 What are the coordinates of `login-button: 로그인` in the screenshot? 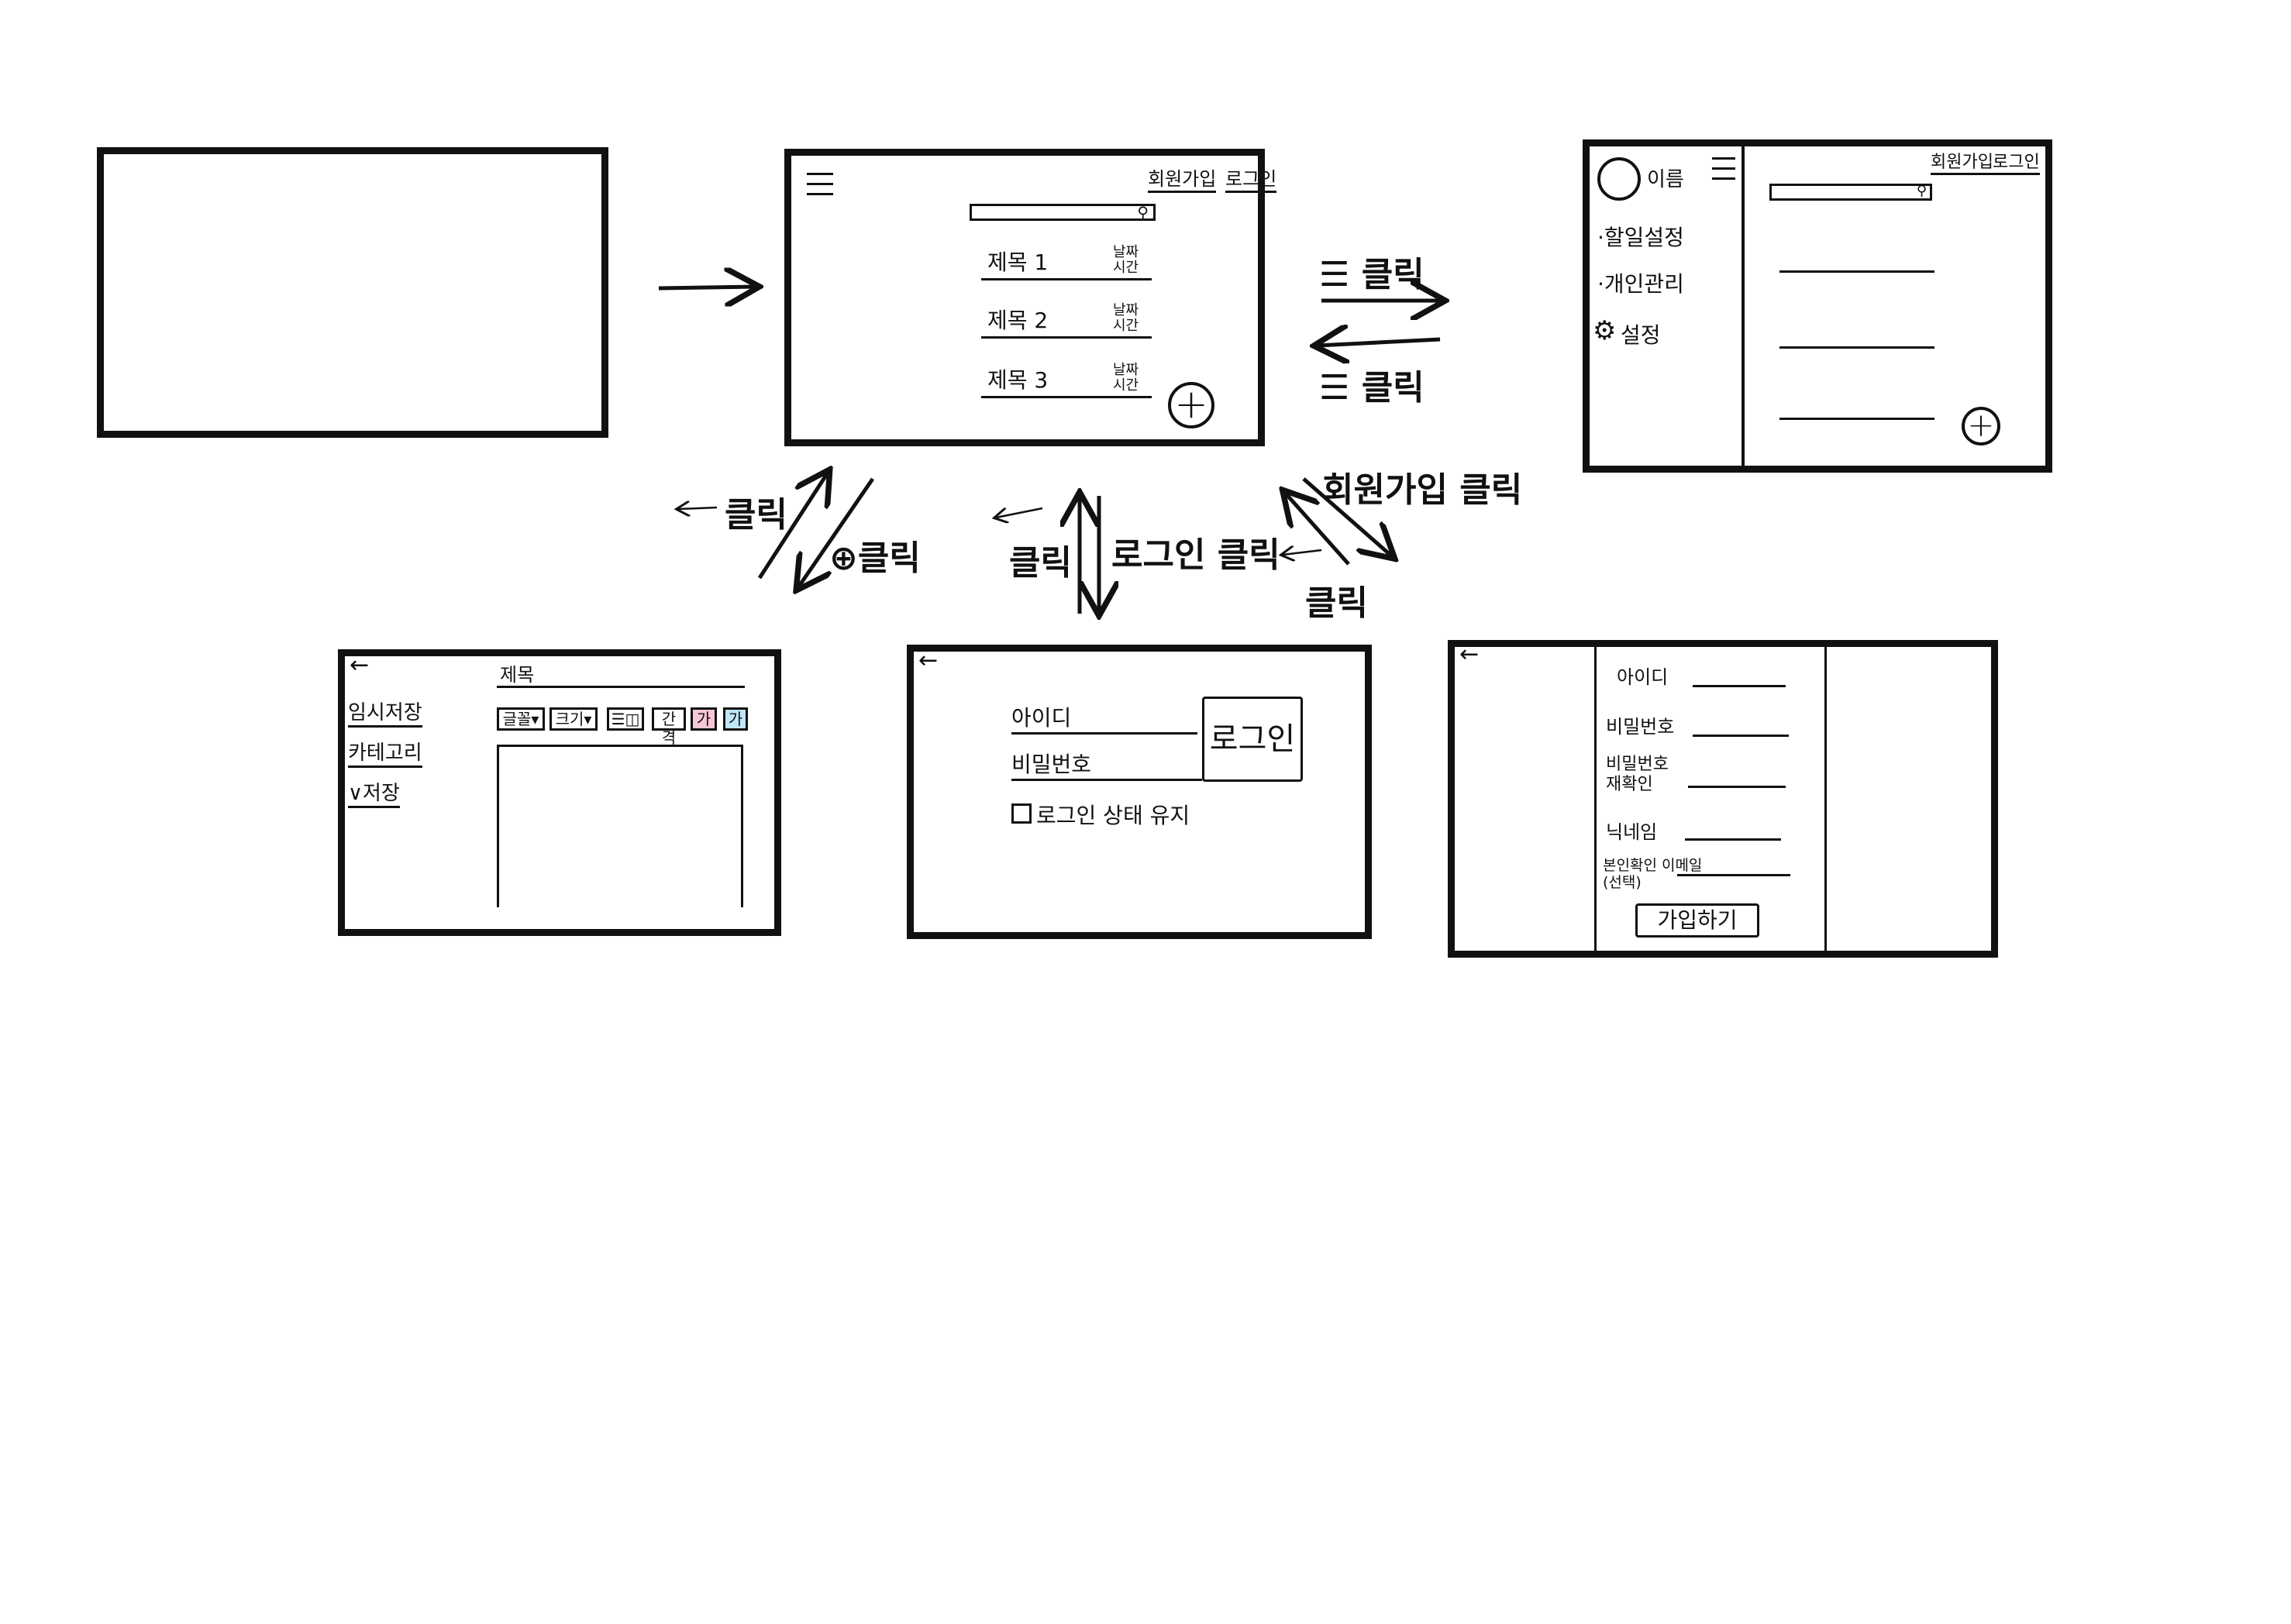 It's located at (1252, 739).